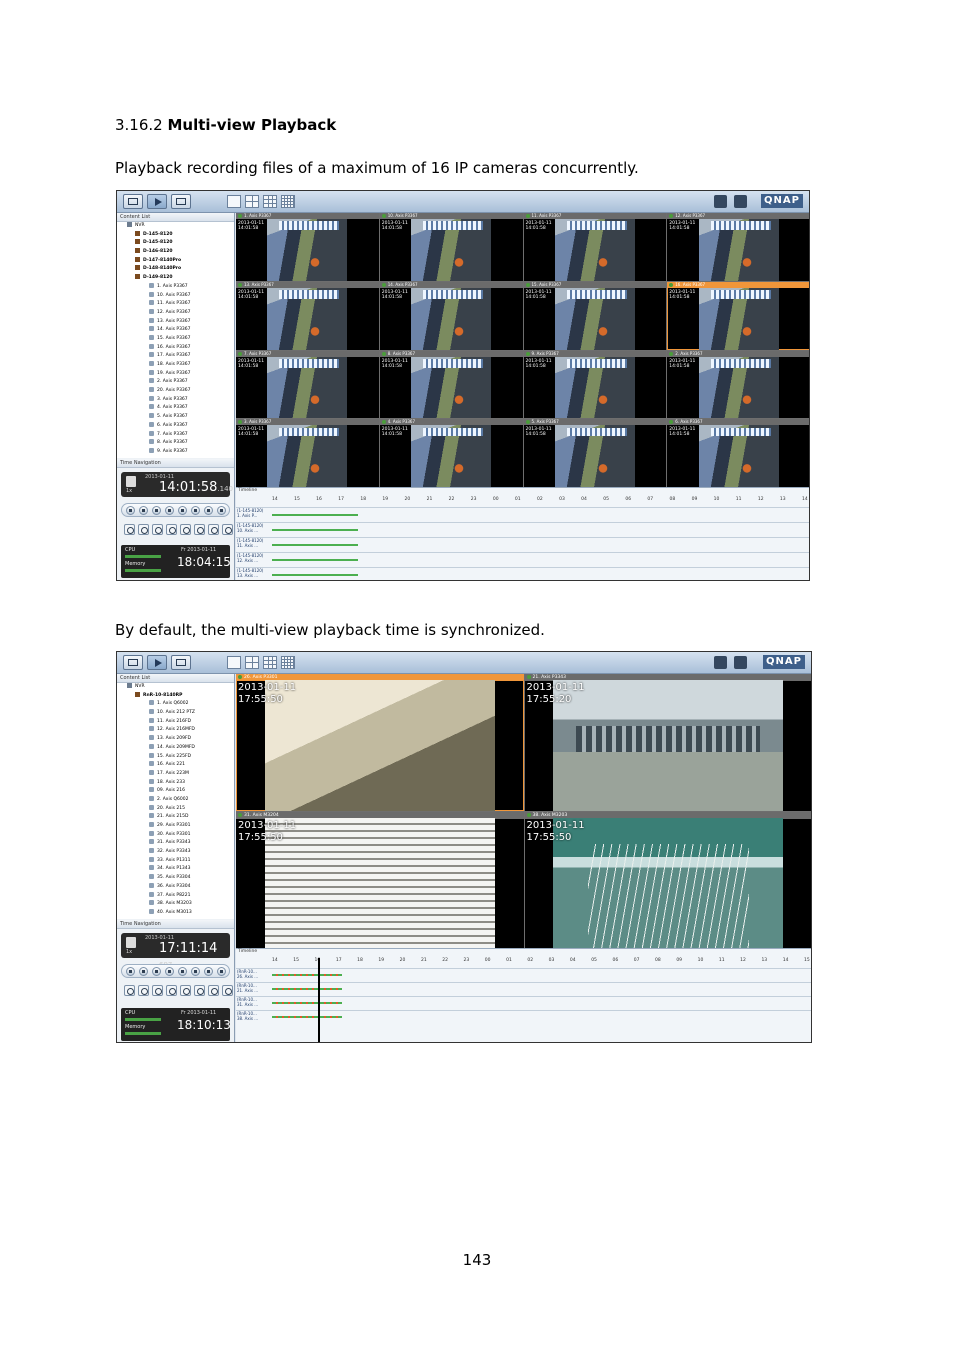 Image resolution: width=954 pixels, height=1350 pixels. What do you see at coordinates (175, 252) in the screenshot?
I see `tree-server: D-146-8120` at bounding box center [175, 252].